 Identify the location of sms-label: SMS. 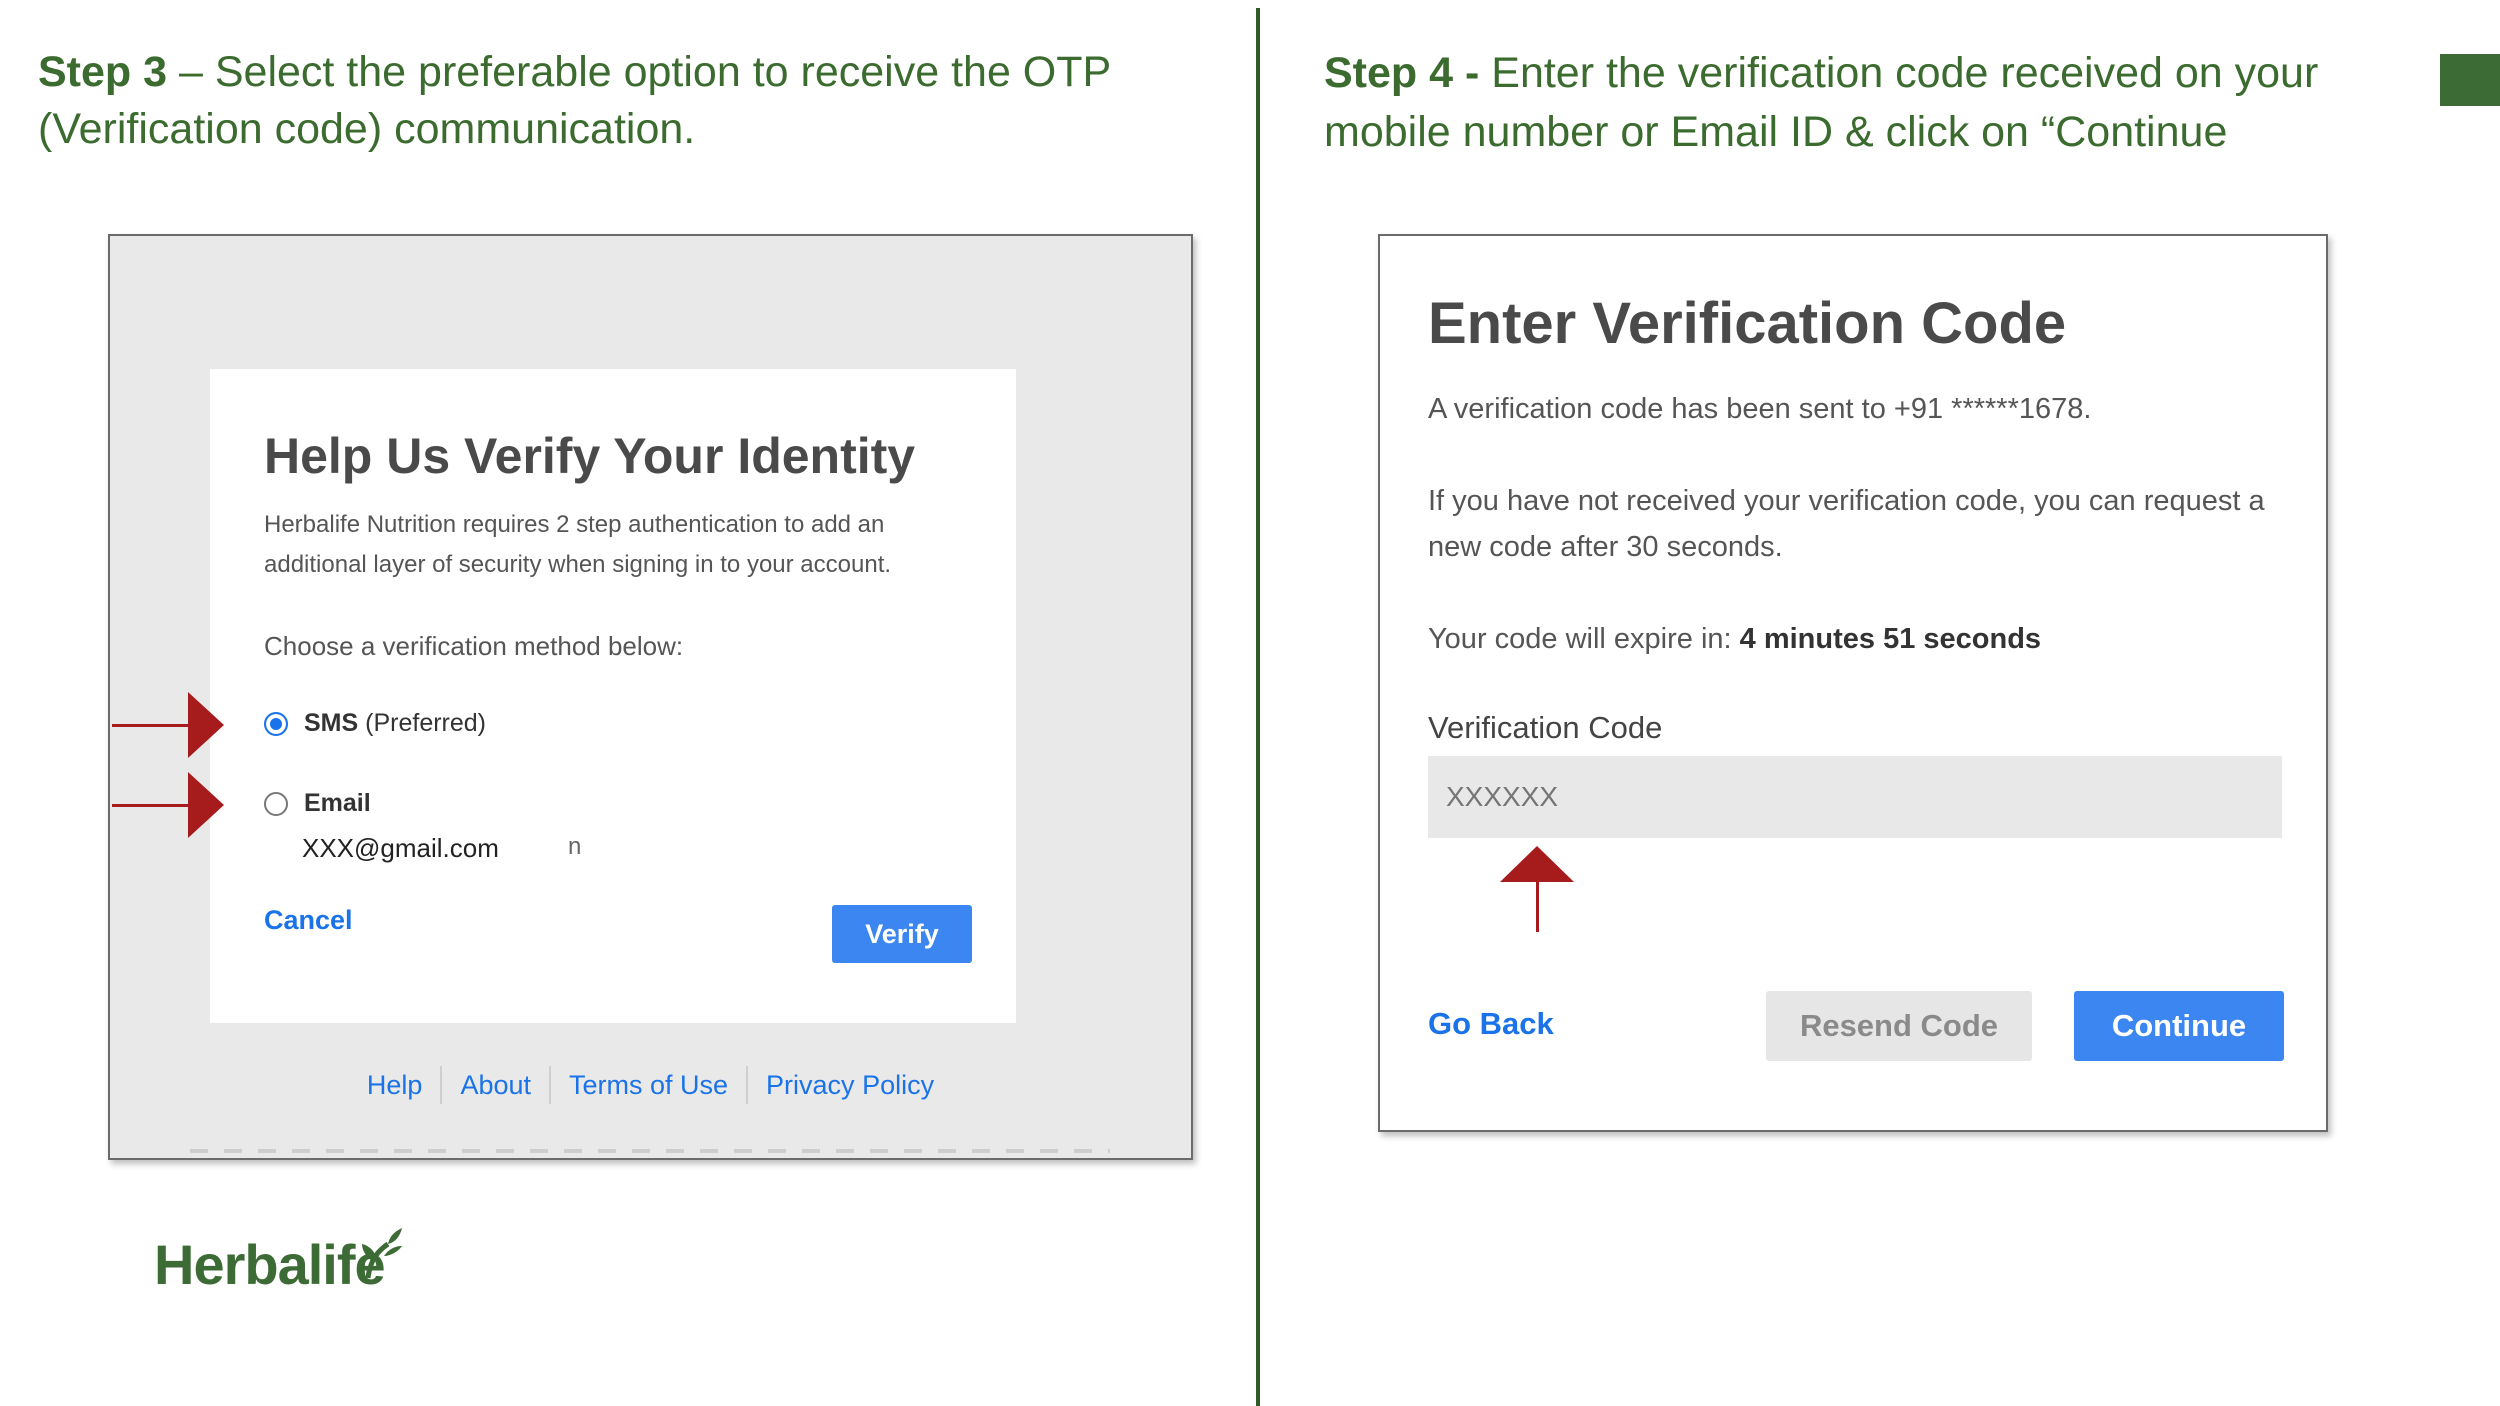
(331, 723).